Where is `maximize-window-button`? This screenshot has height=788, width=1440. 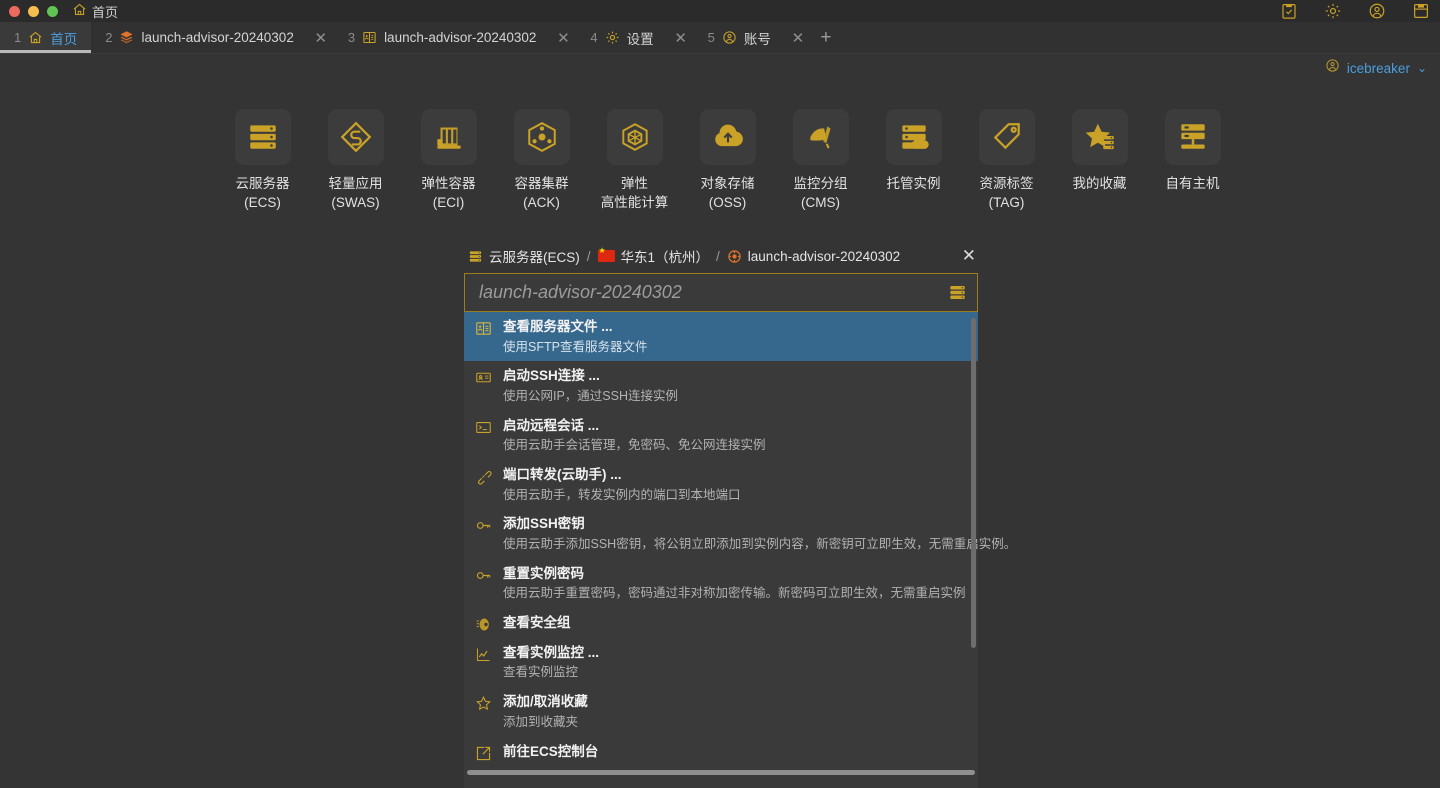 maximize-window-button is located at coordinates (52, 11).